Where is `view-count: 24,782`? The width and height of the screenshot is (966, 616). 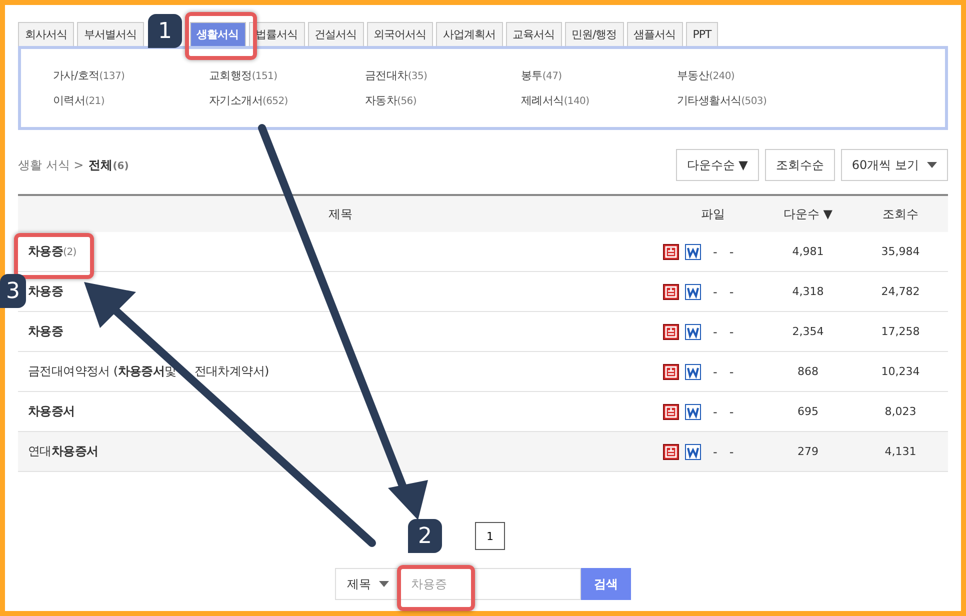
view-count: 24,782 is located at coordinates (900, 291).